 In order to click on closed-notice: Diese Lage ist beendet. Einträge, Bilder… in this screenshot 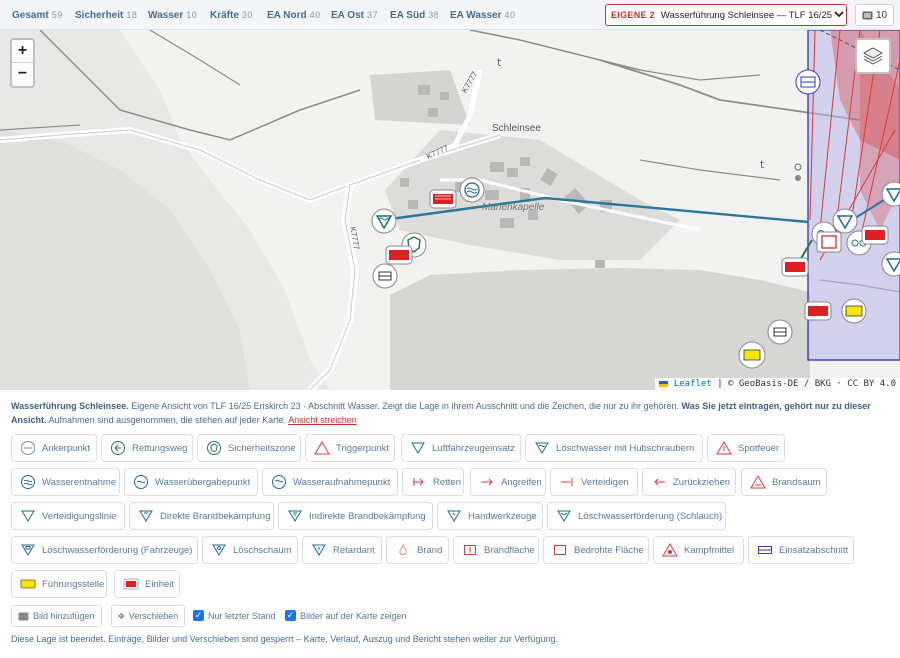, I will do `click(284, 639)`.